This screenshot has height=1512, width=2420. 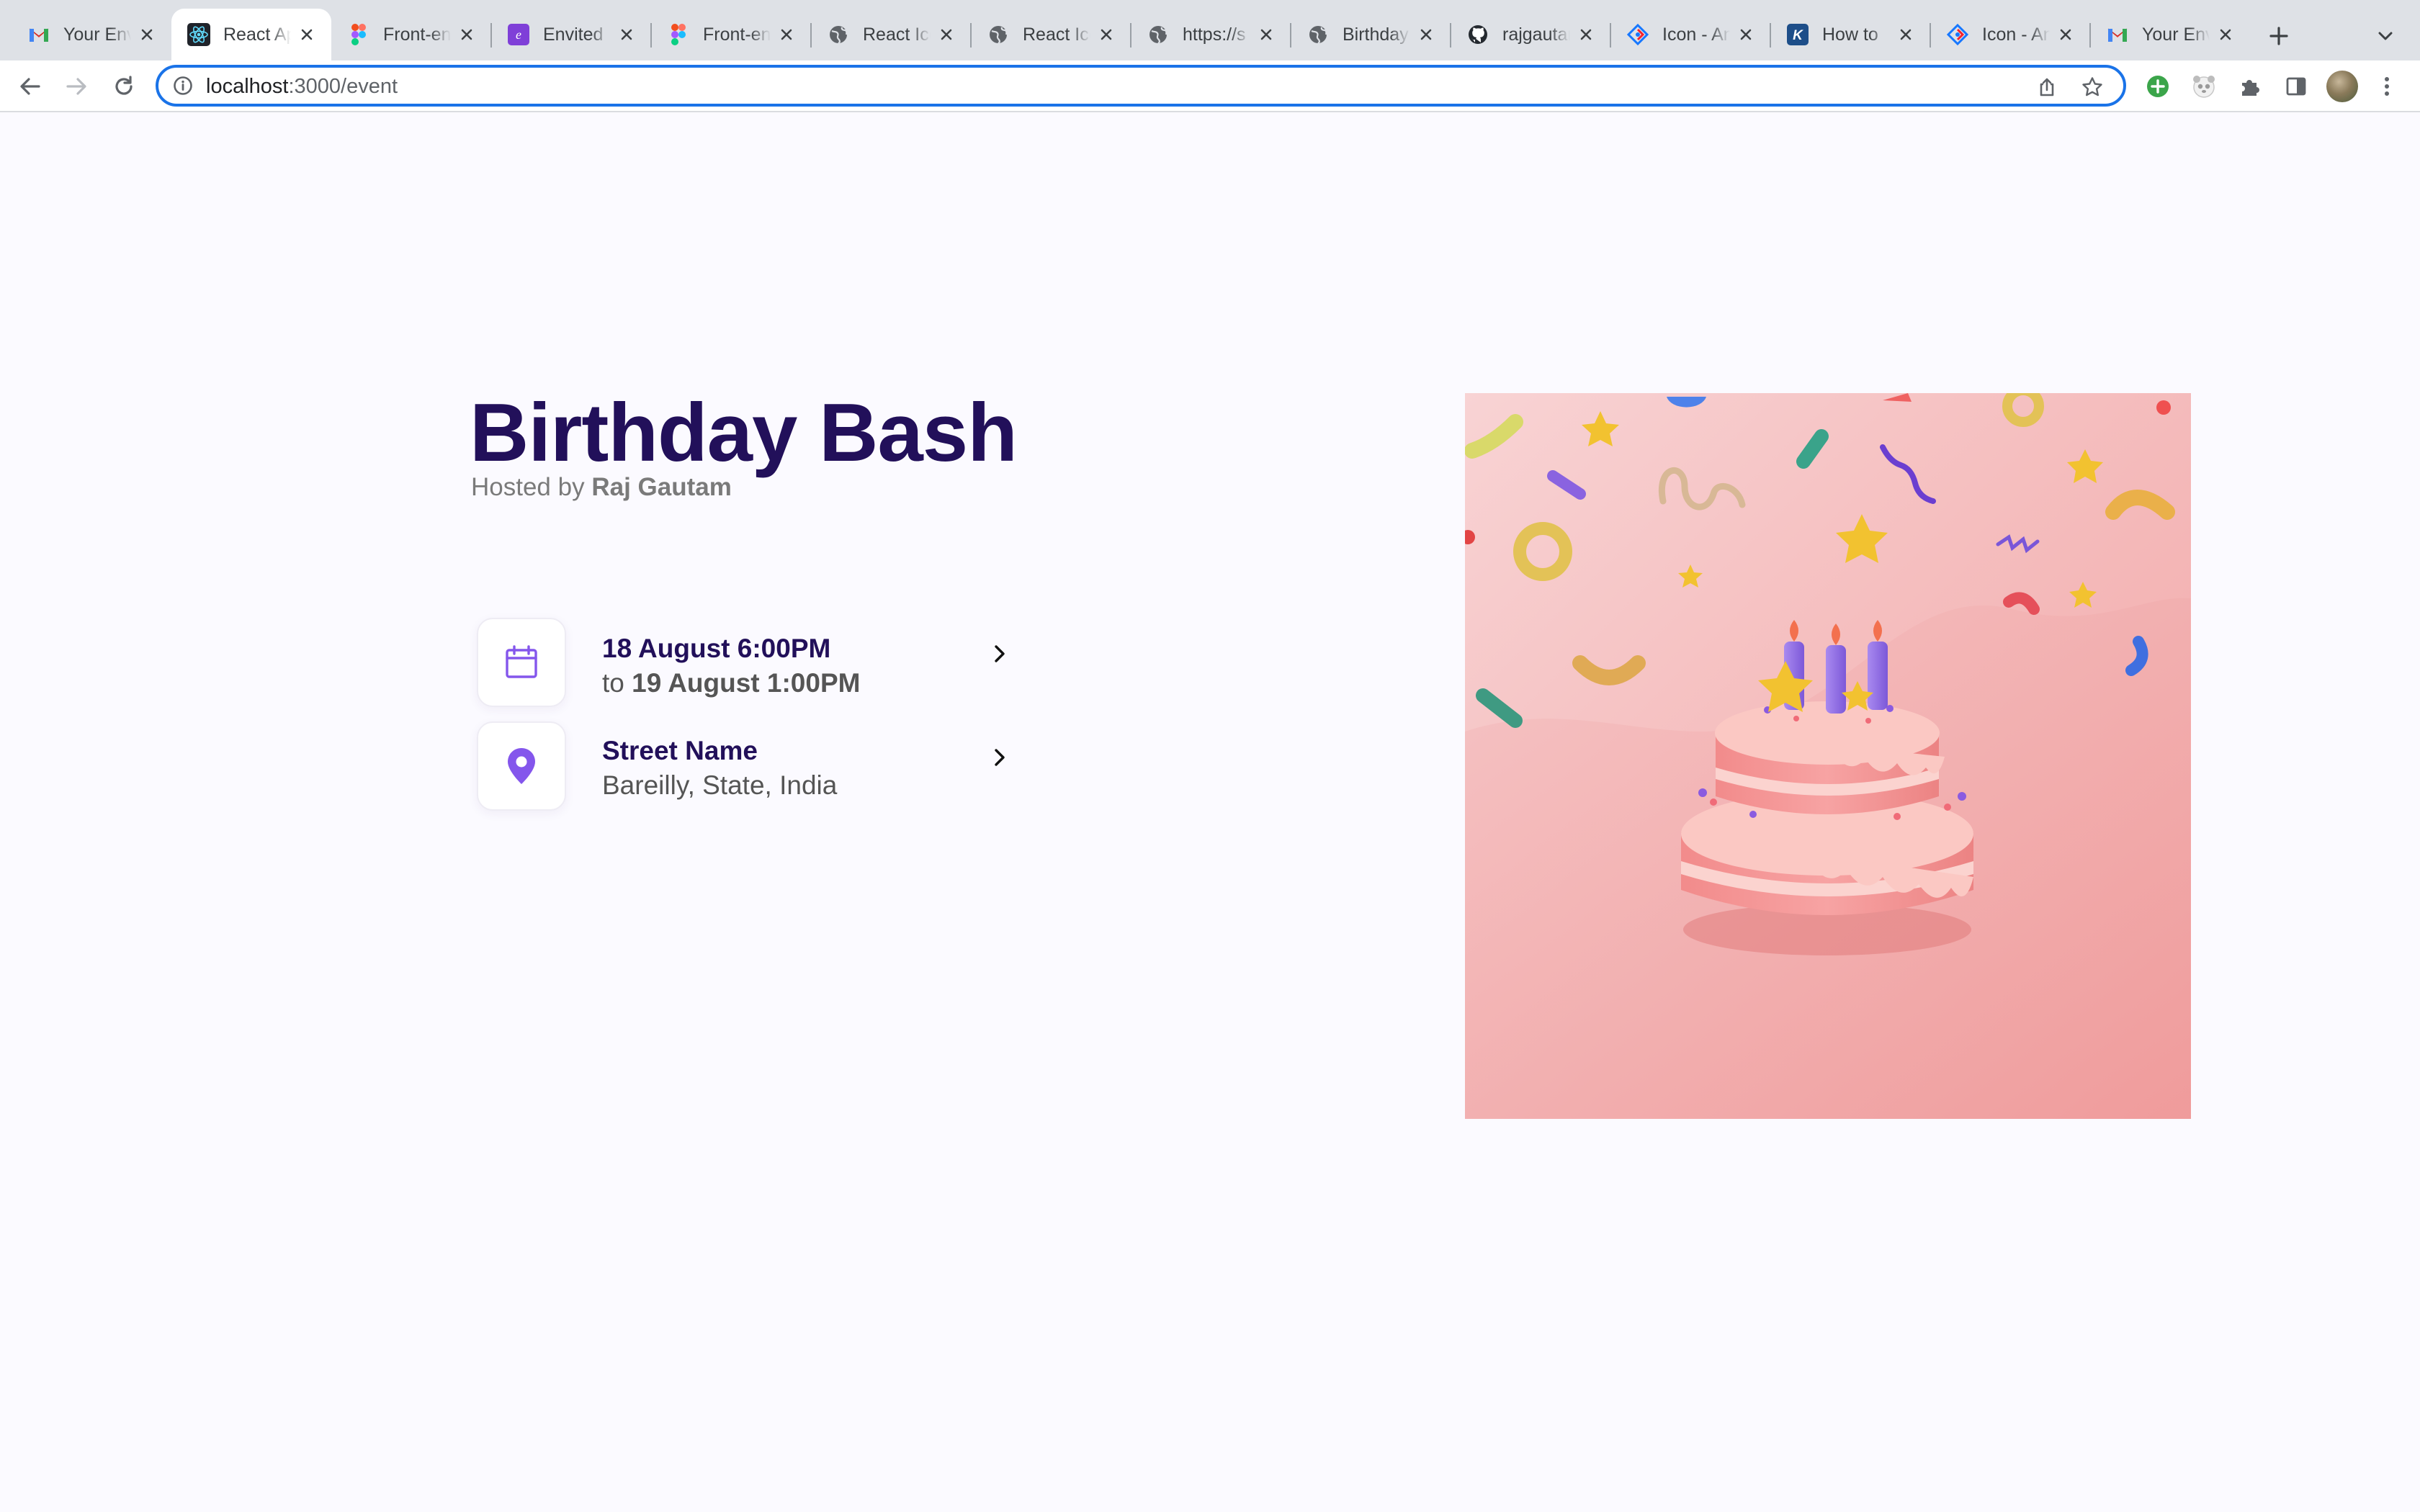 I want to click on bookmark-button, so click(x=2092, y=87).